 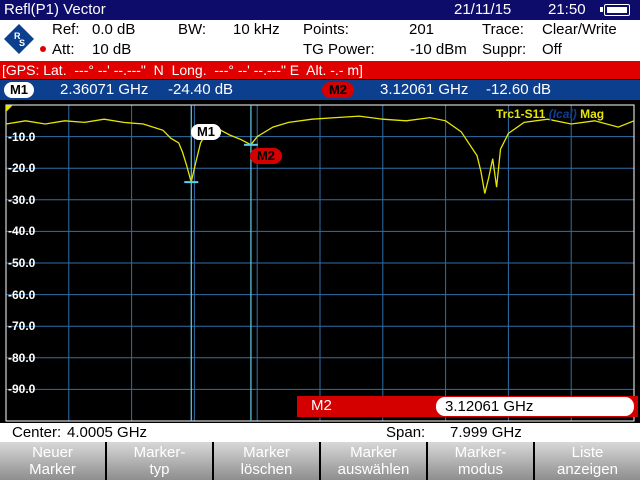 What do you see at coordinates (107, 432) in the screenshot?
I see `center-value: 4.0005 GHz` at bounding box center [107, 432].